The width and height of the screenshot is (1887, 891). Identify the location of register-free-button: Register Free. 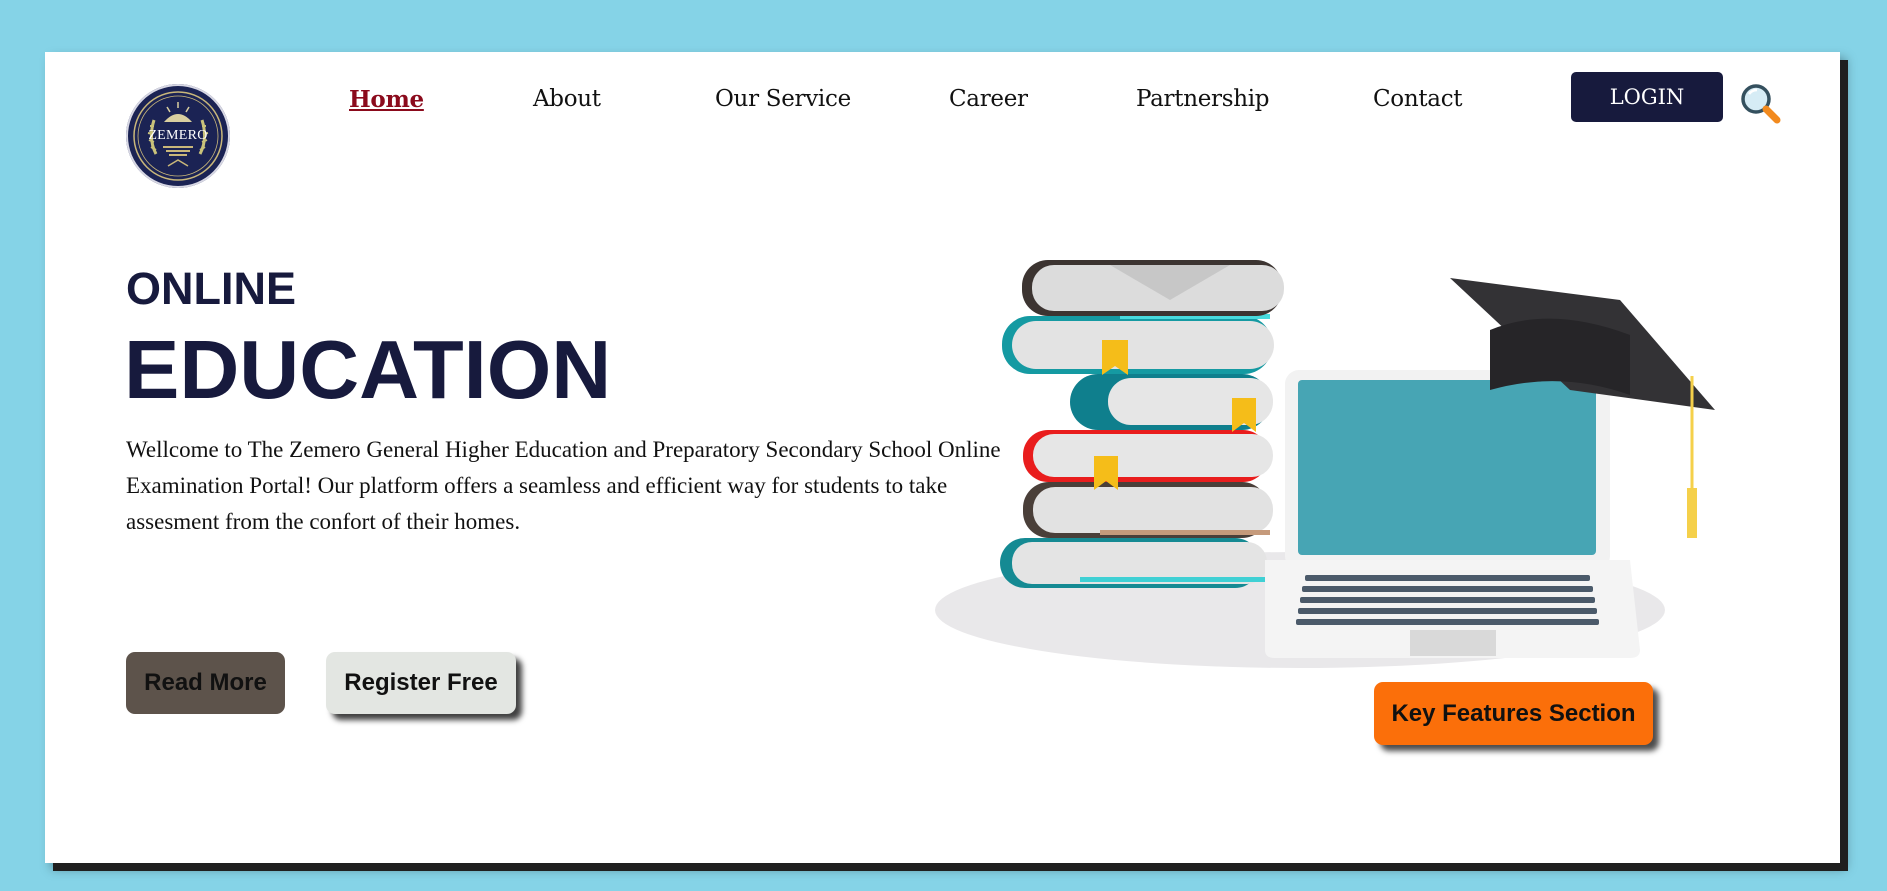
(421, 683).